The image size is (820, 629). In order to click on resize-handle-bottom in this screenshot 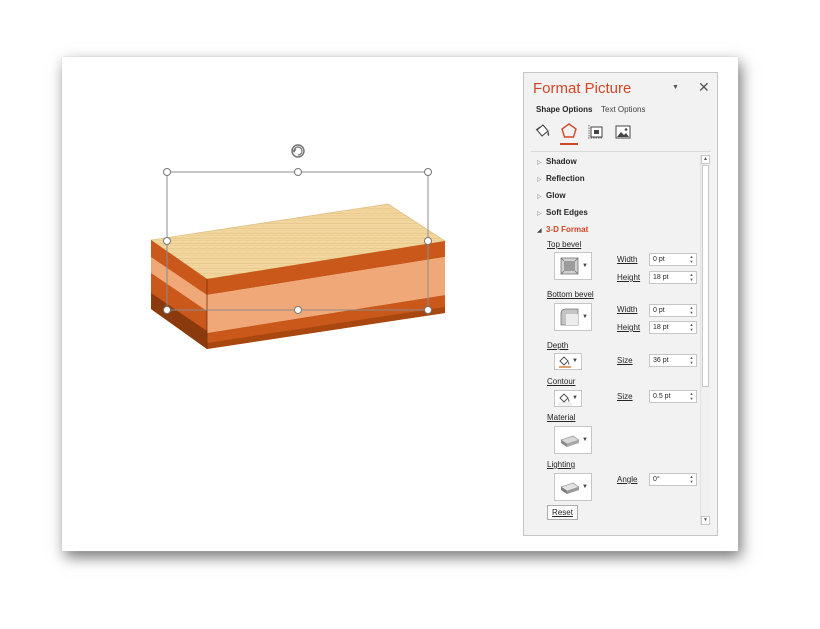, I will do `click(298, 310)`.